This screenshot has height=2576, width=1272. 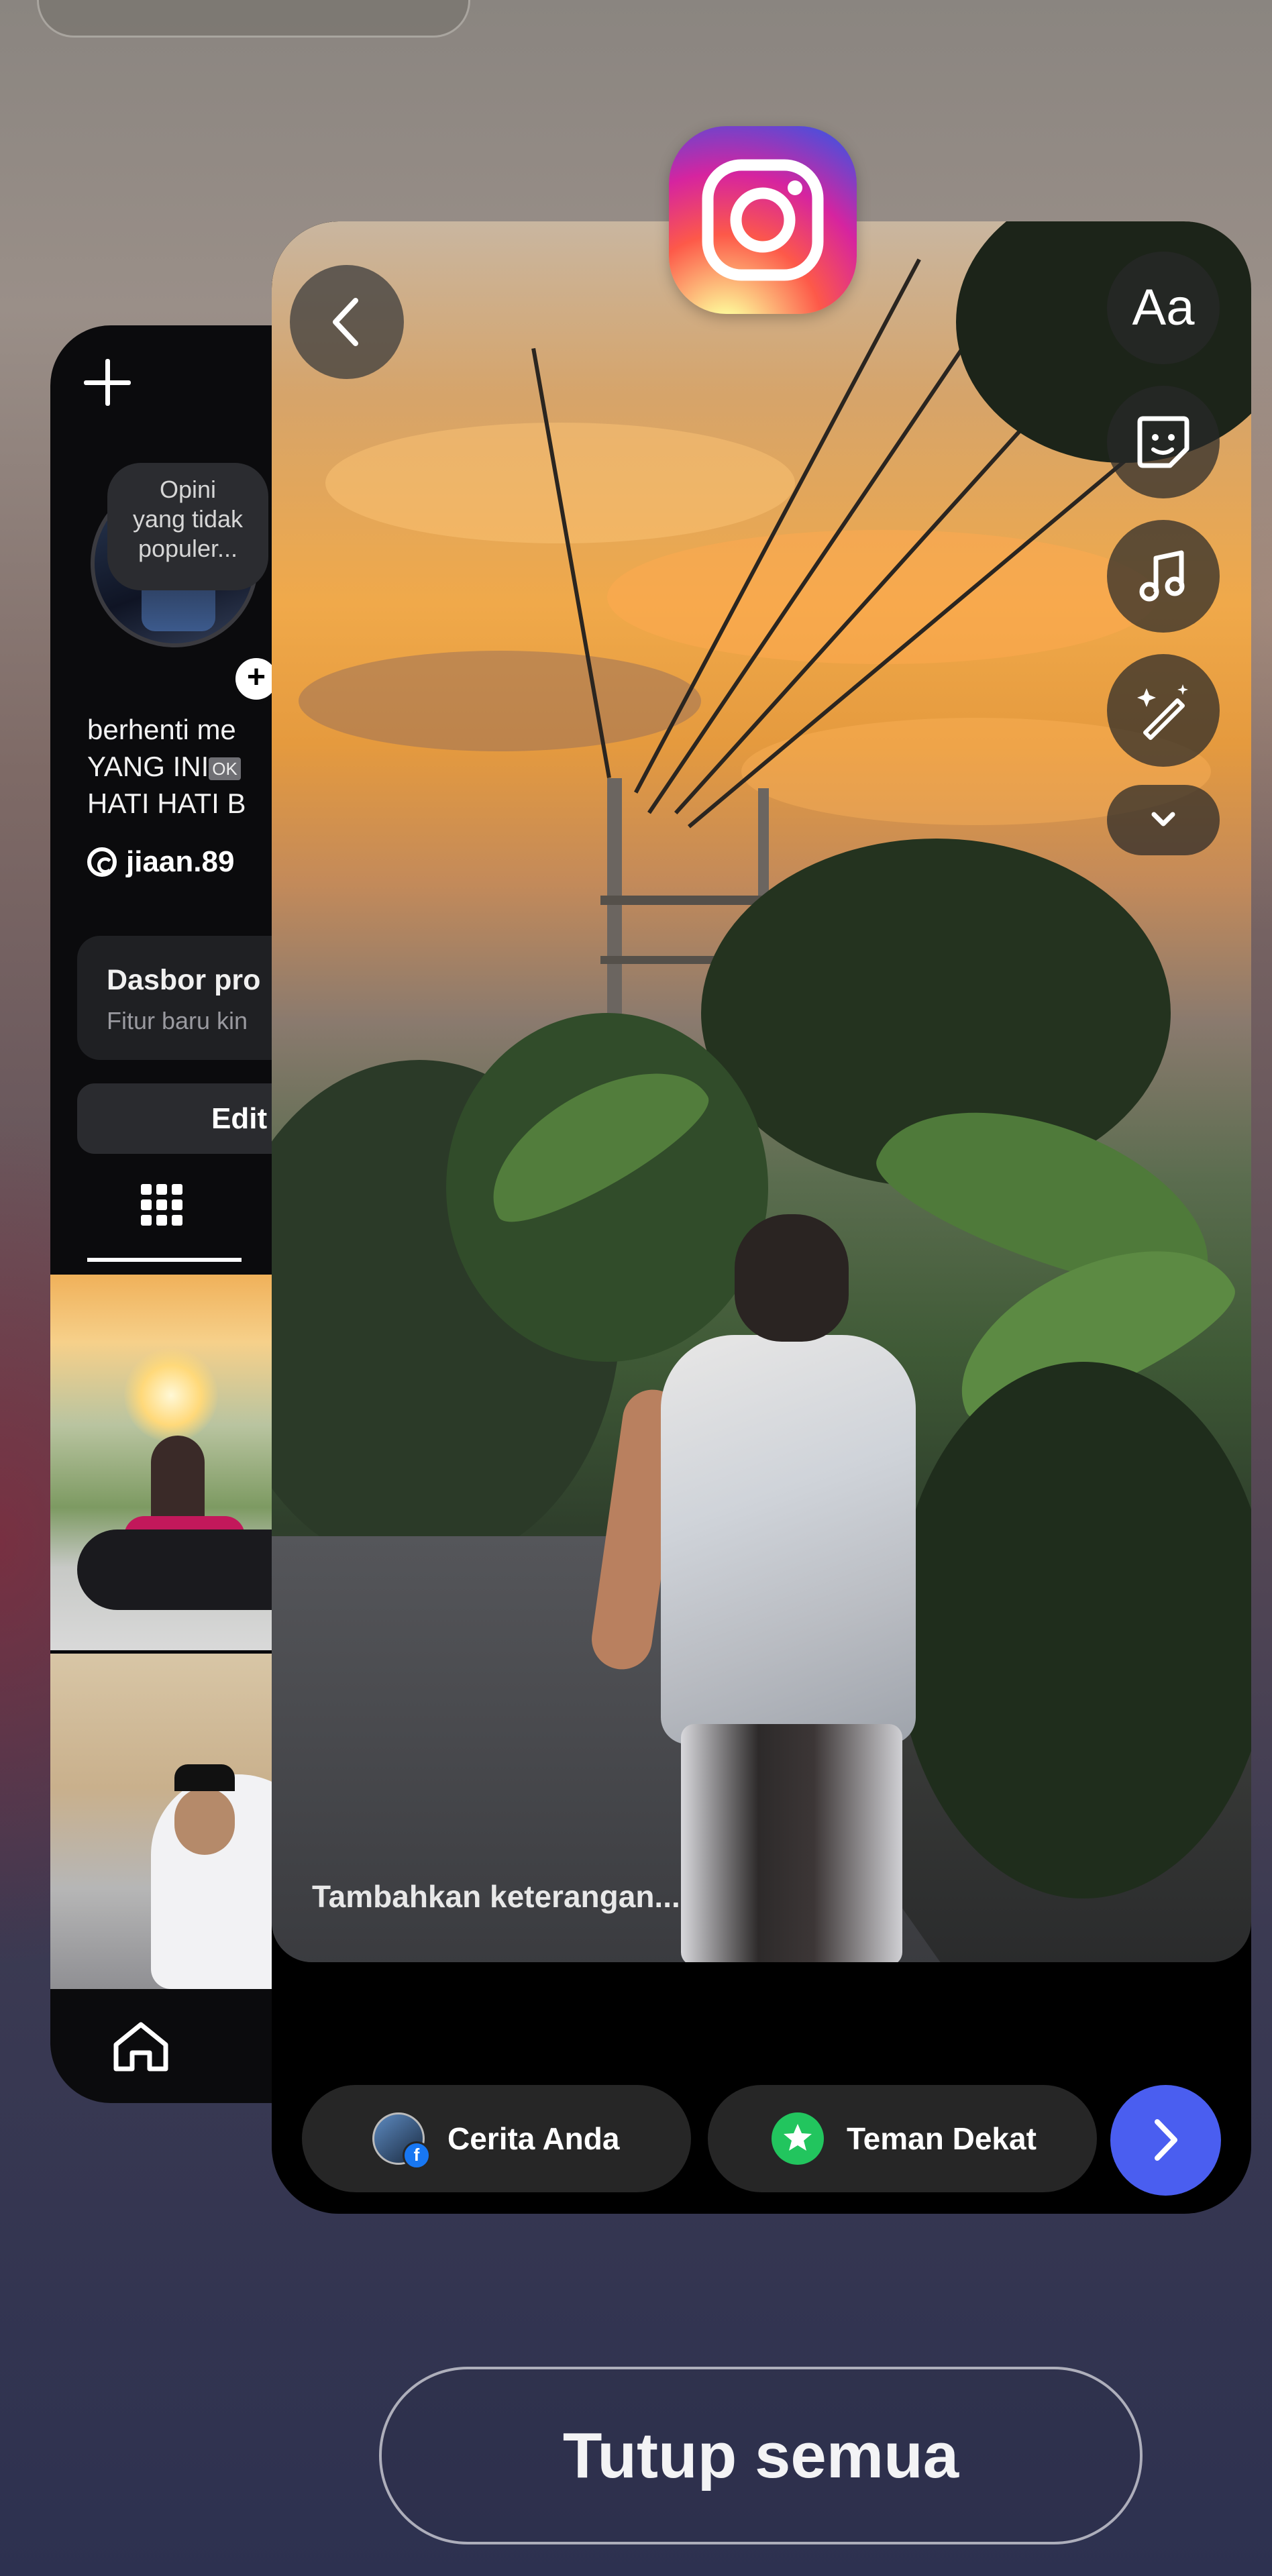 I want to click on man-cap, so click(x=204, y=1777).